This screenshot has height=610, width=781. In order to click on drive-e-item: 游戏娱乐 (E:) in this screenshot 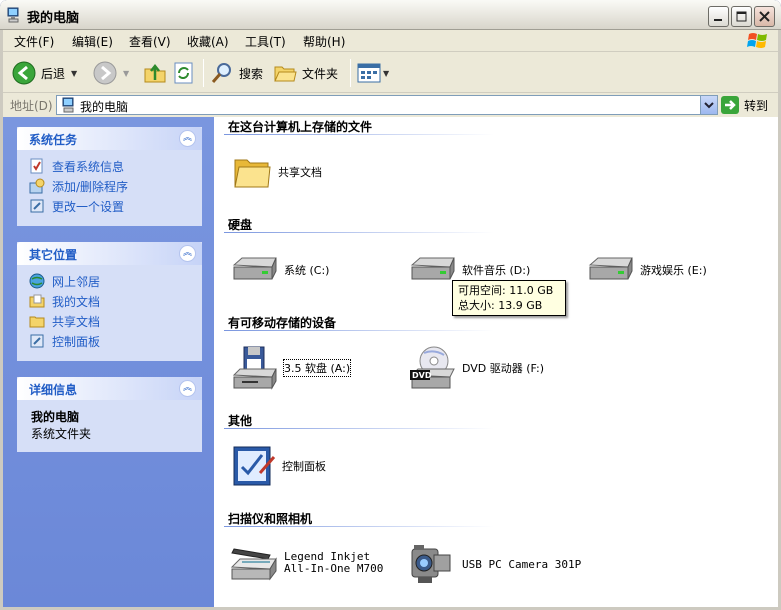, I will do `click(646, 270)`.